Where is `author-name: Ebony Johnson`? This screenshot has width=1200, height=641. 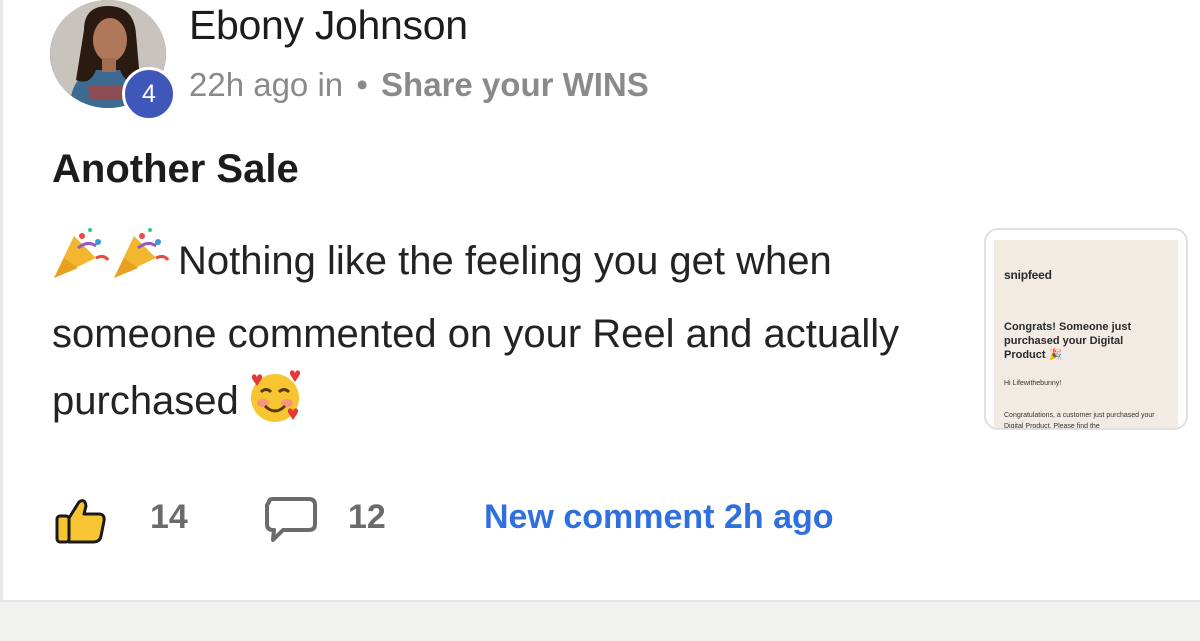
author-name: Ebony Johnson is located at coordinates (328, 25).